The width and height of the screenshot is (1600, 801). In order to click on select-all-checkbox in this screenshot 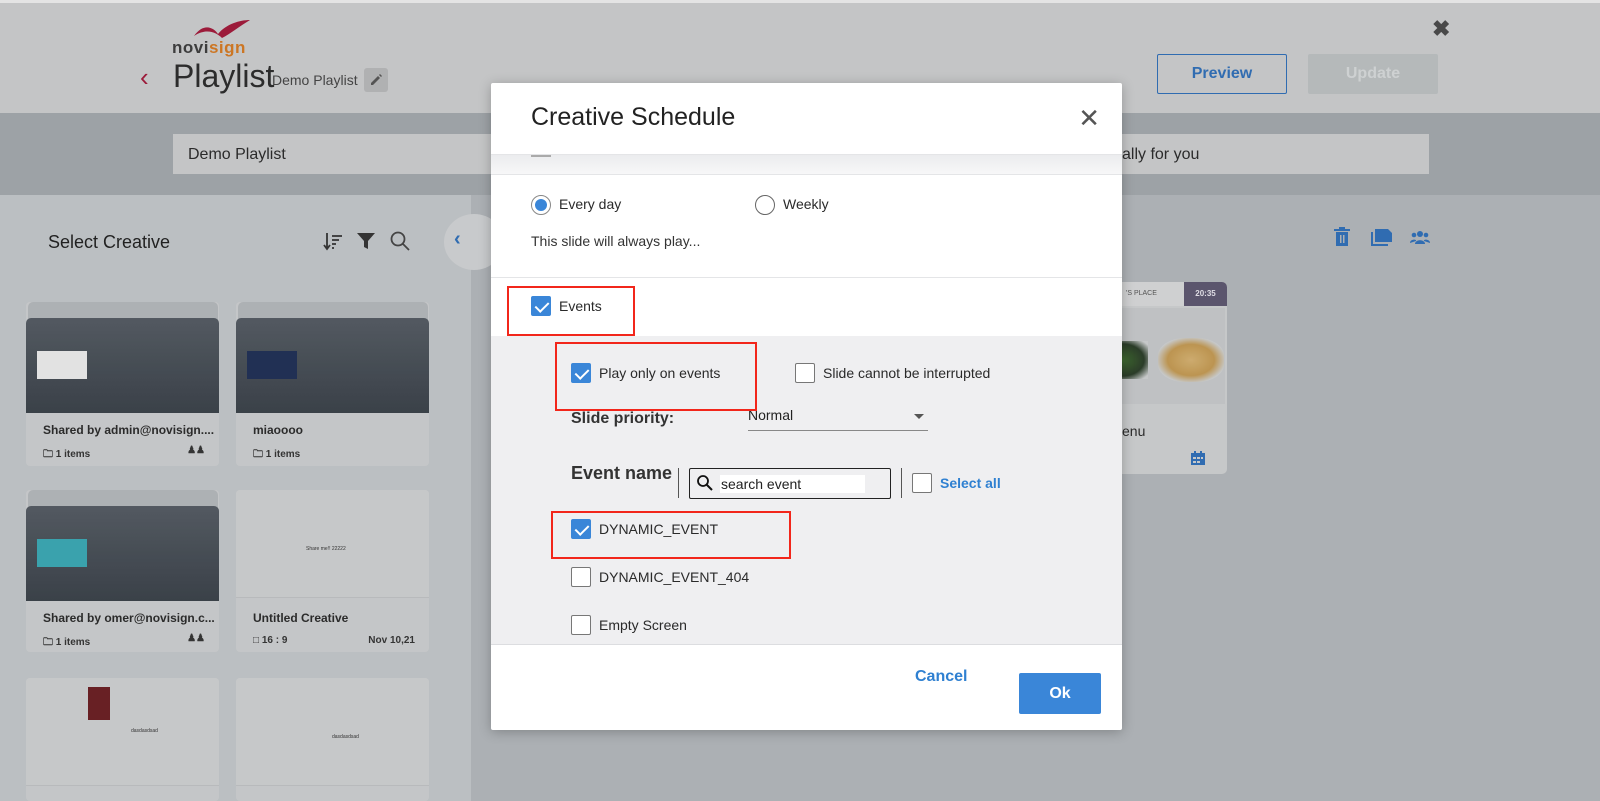, I will do `click(922, 483)`.